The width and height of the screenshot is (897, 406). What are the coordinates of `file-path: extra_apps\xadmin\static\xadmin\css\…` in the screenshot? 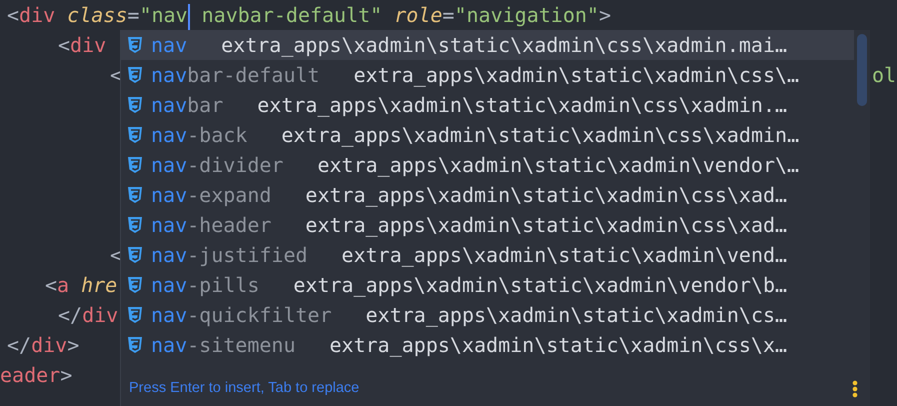 It's located at (577, 75).